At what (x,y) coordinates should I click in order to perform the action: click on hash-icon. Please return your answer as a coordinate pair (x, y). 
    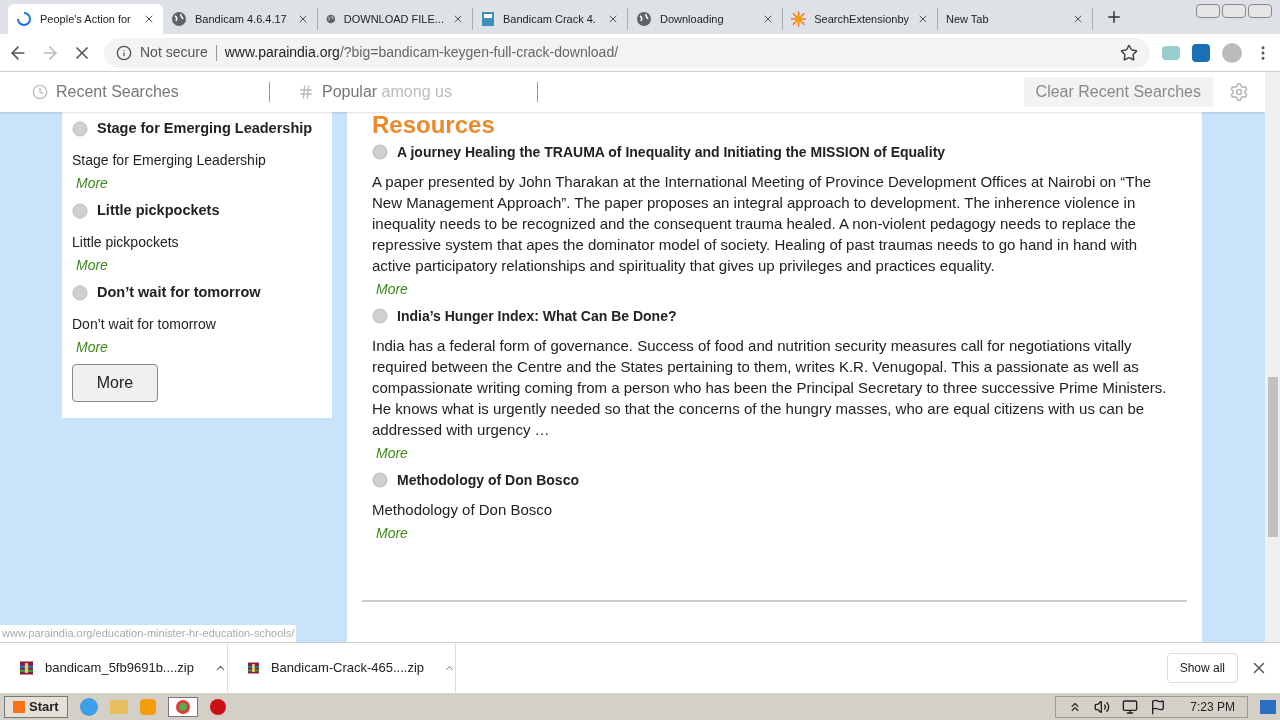
    Looking at the image, I should click on (306, 92).